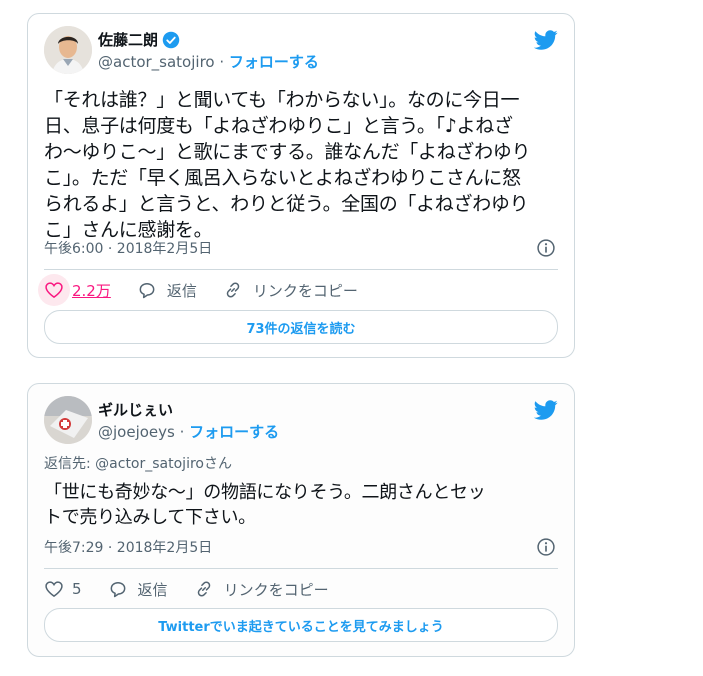 Image resolution: width=703 pixels, height=676 pixels. Describe the element at coordinates (77, 589) in the screenshot. I see `like-count: 5` at that location.